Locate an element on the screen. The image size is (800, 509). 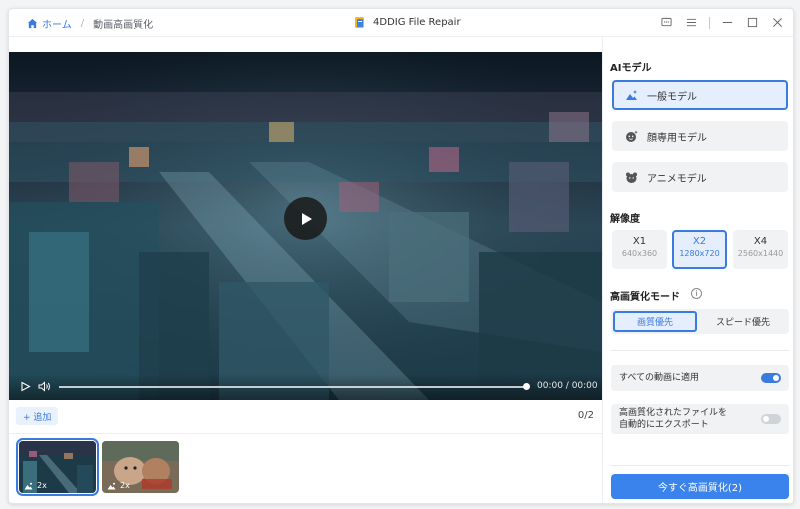
app-title-text: 4DDIG File Repair is located at coordinates (417, 22).